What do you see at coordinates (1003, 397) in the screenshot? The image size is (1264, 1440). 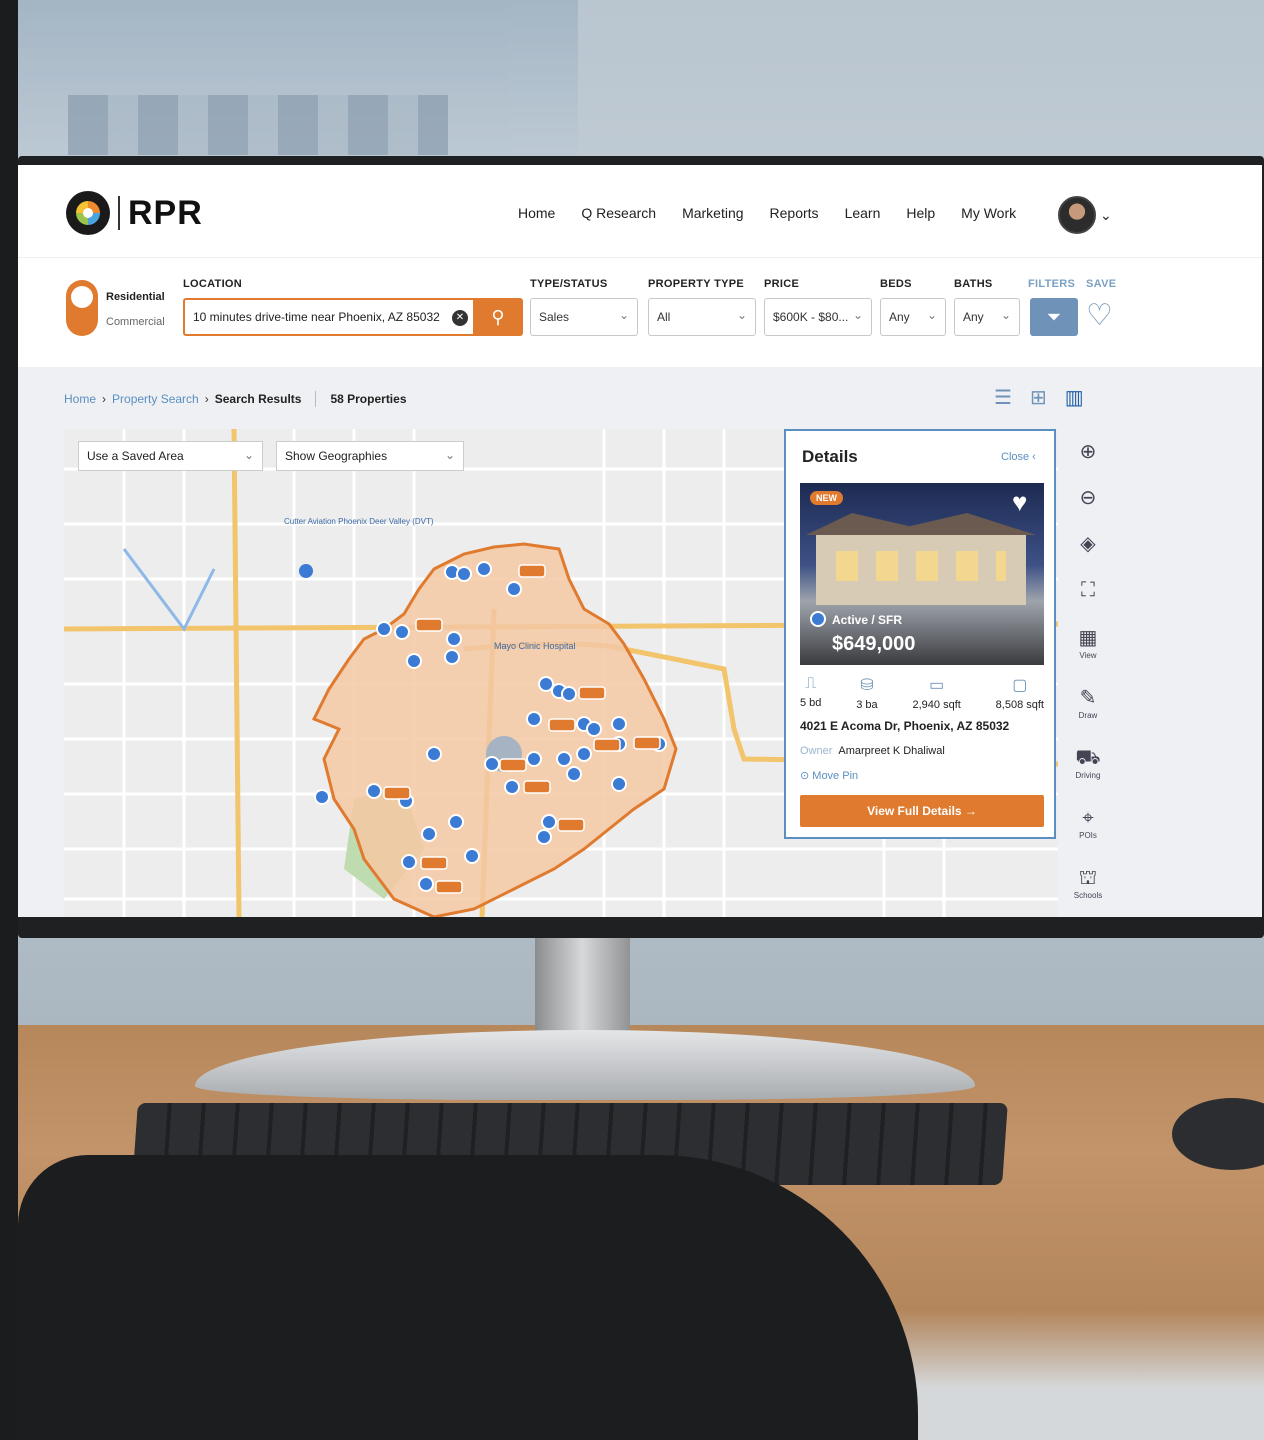 I see `list-view-icon: ☰` at bounding box center [1003, 397].